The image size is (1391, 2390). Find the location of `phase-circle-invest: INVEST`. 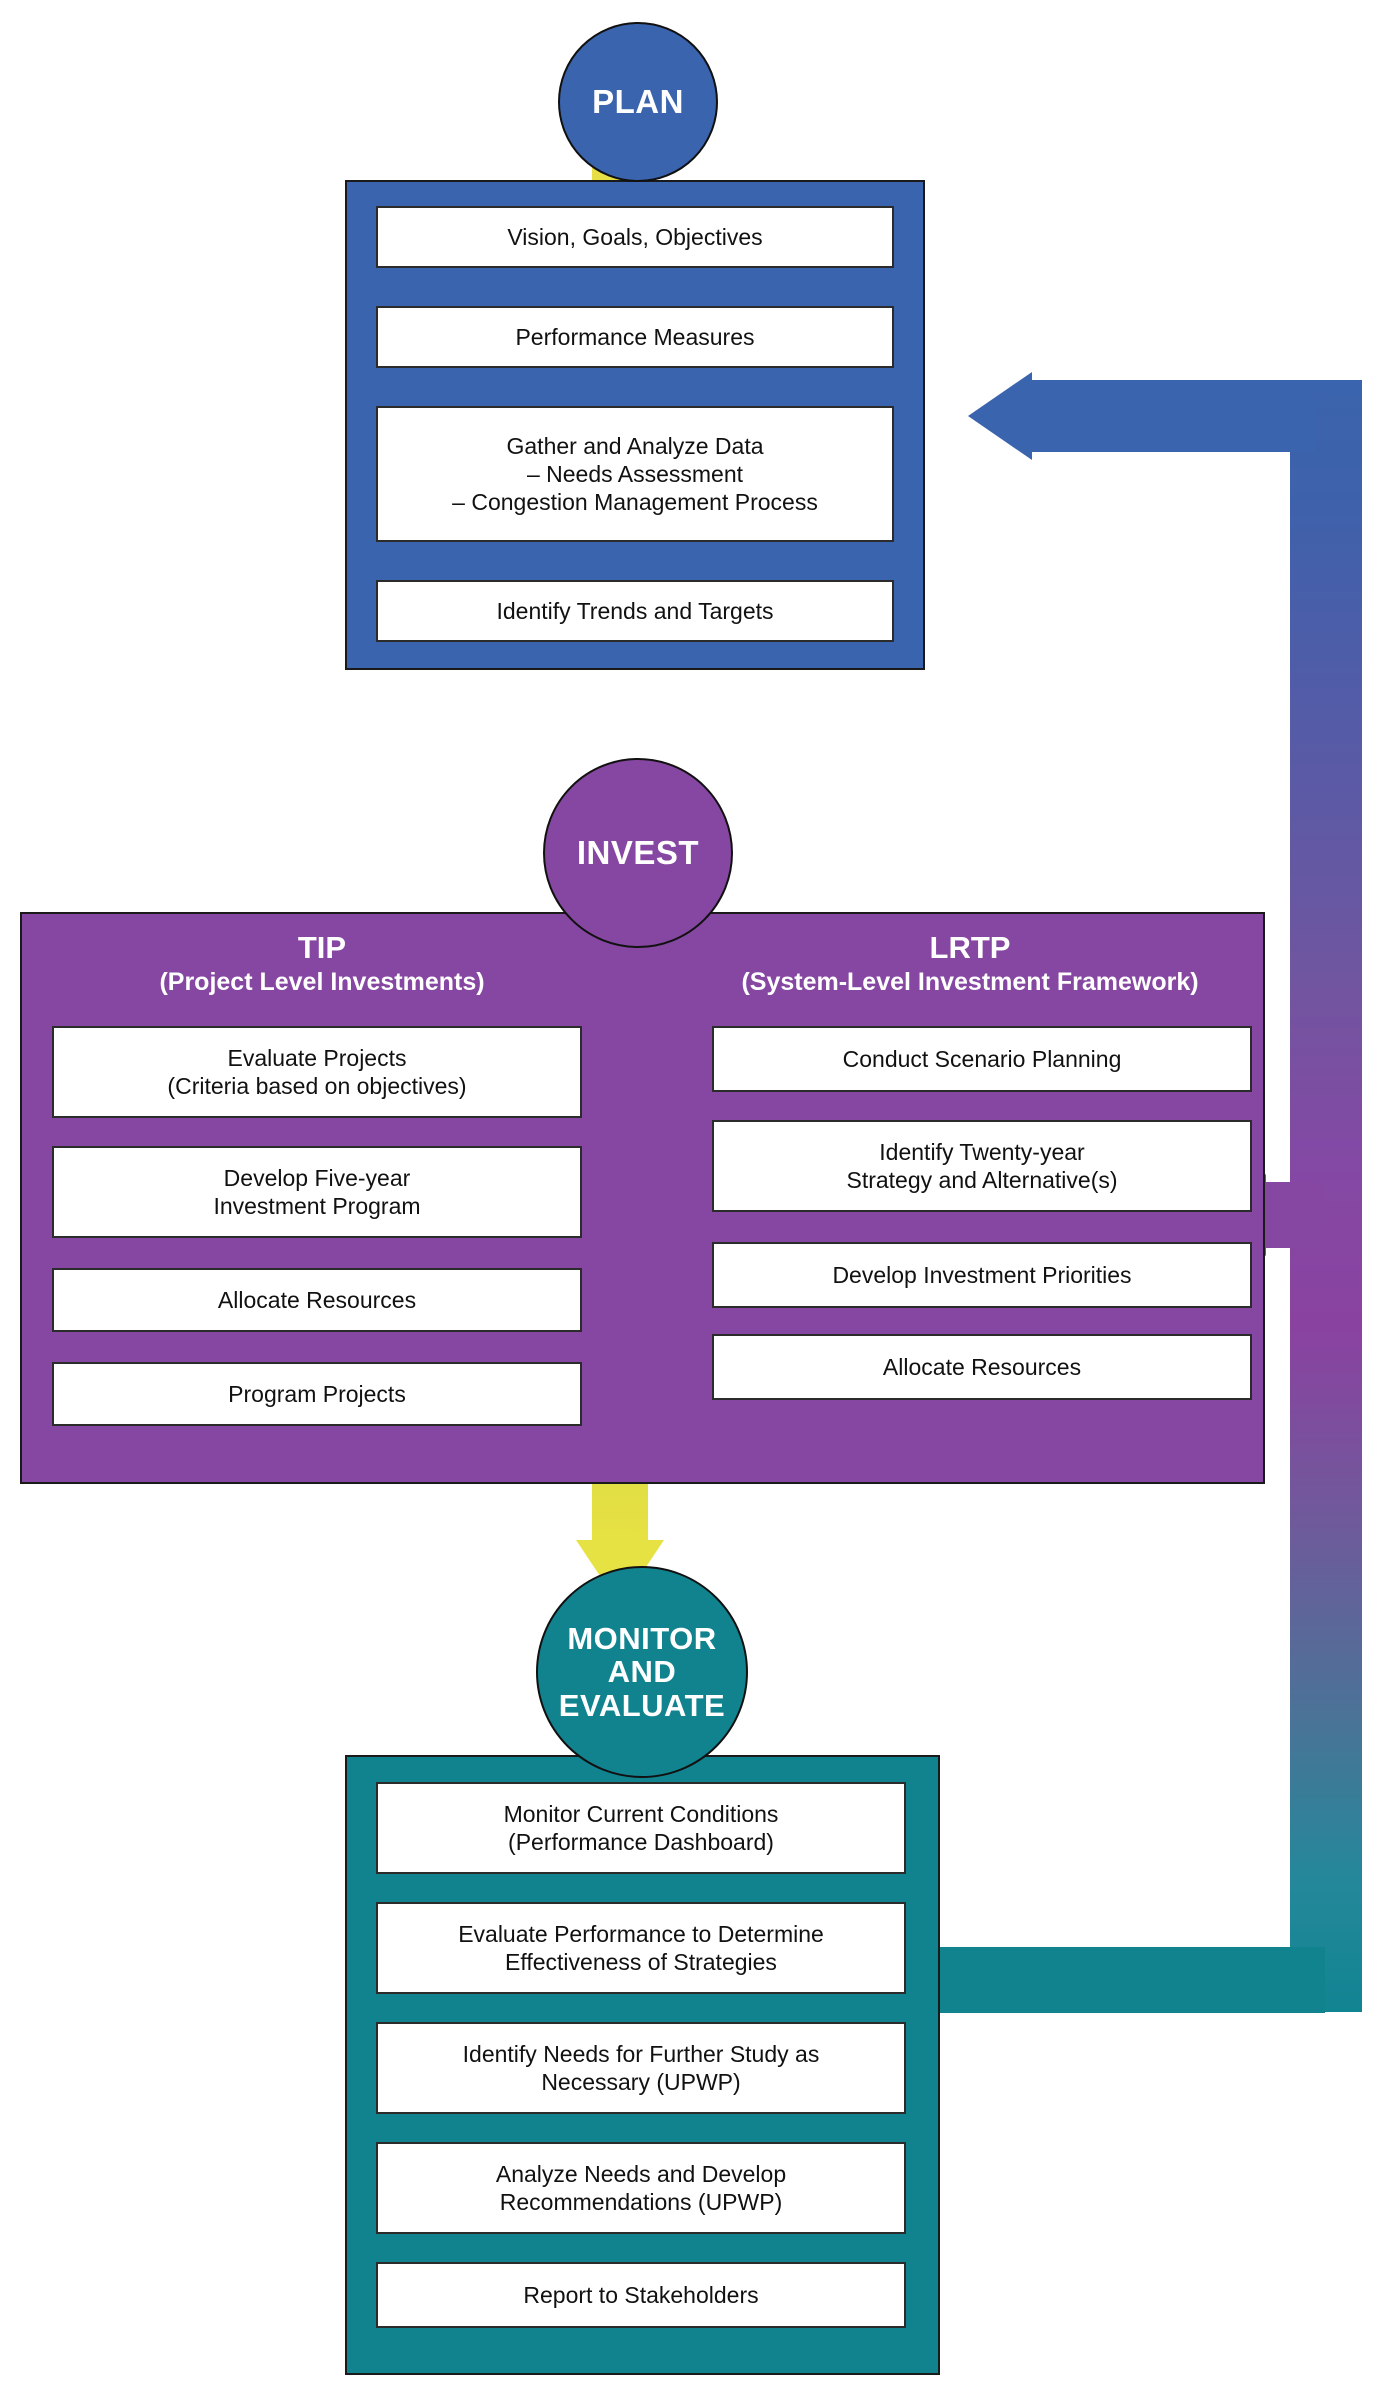

phase-circle-invest: INVEST is located at coordinates (638, 853).